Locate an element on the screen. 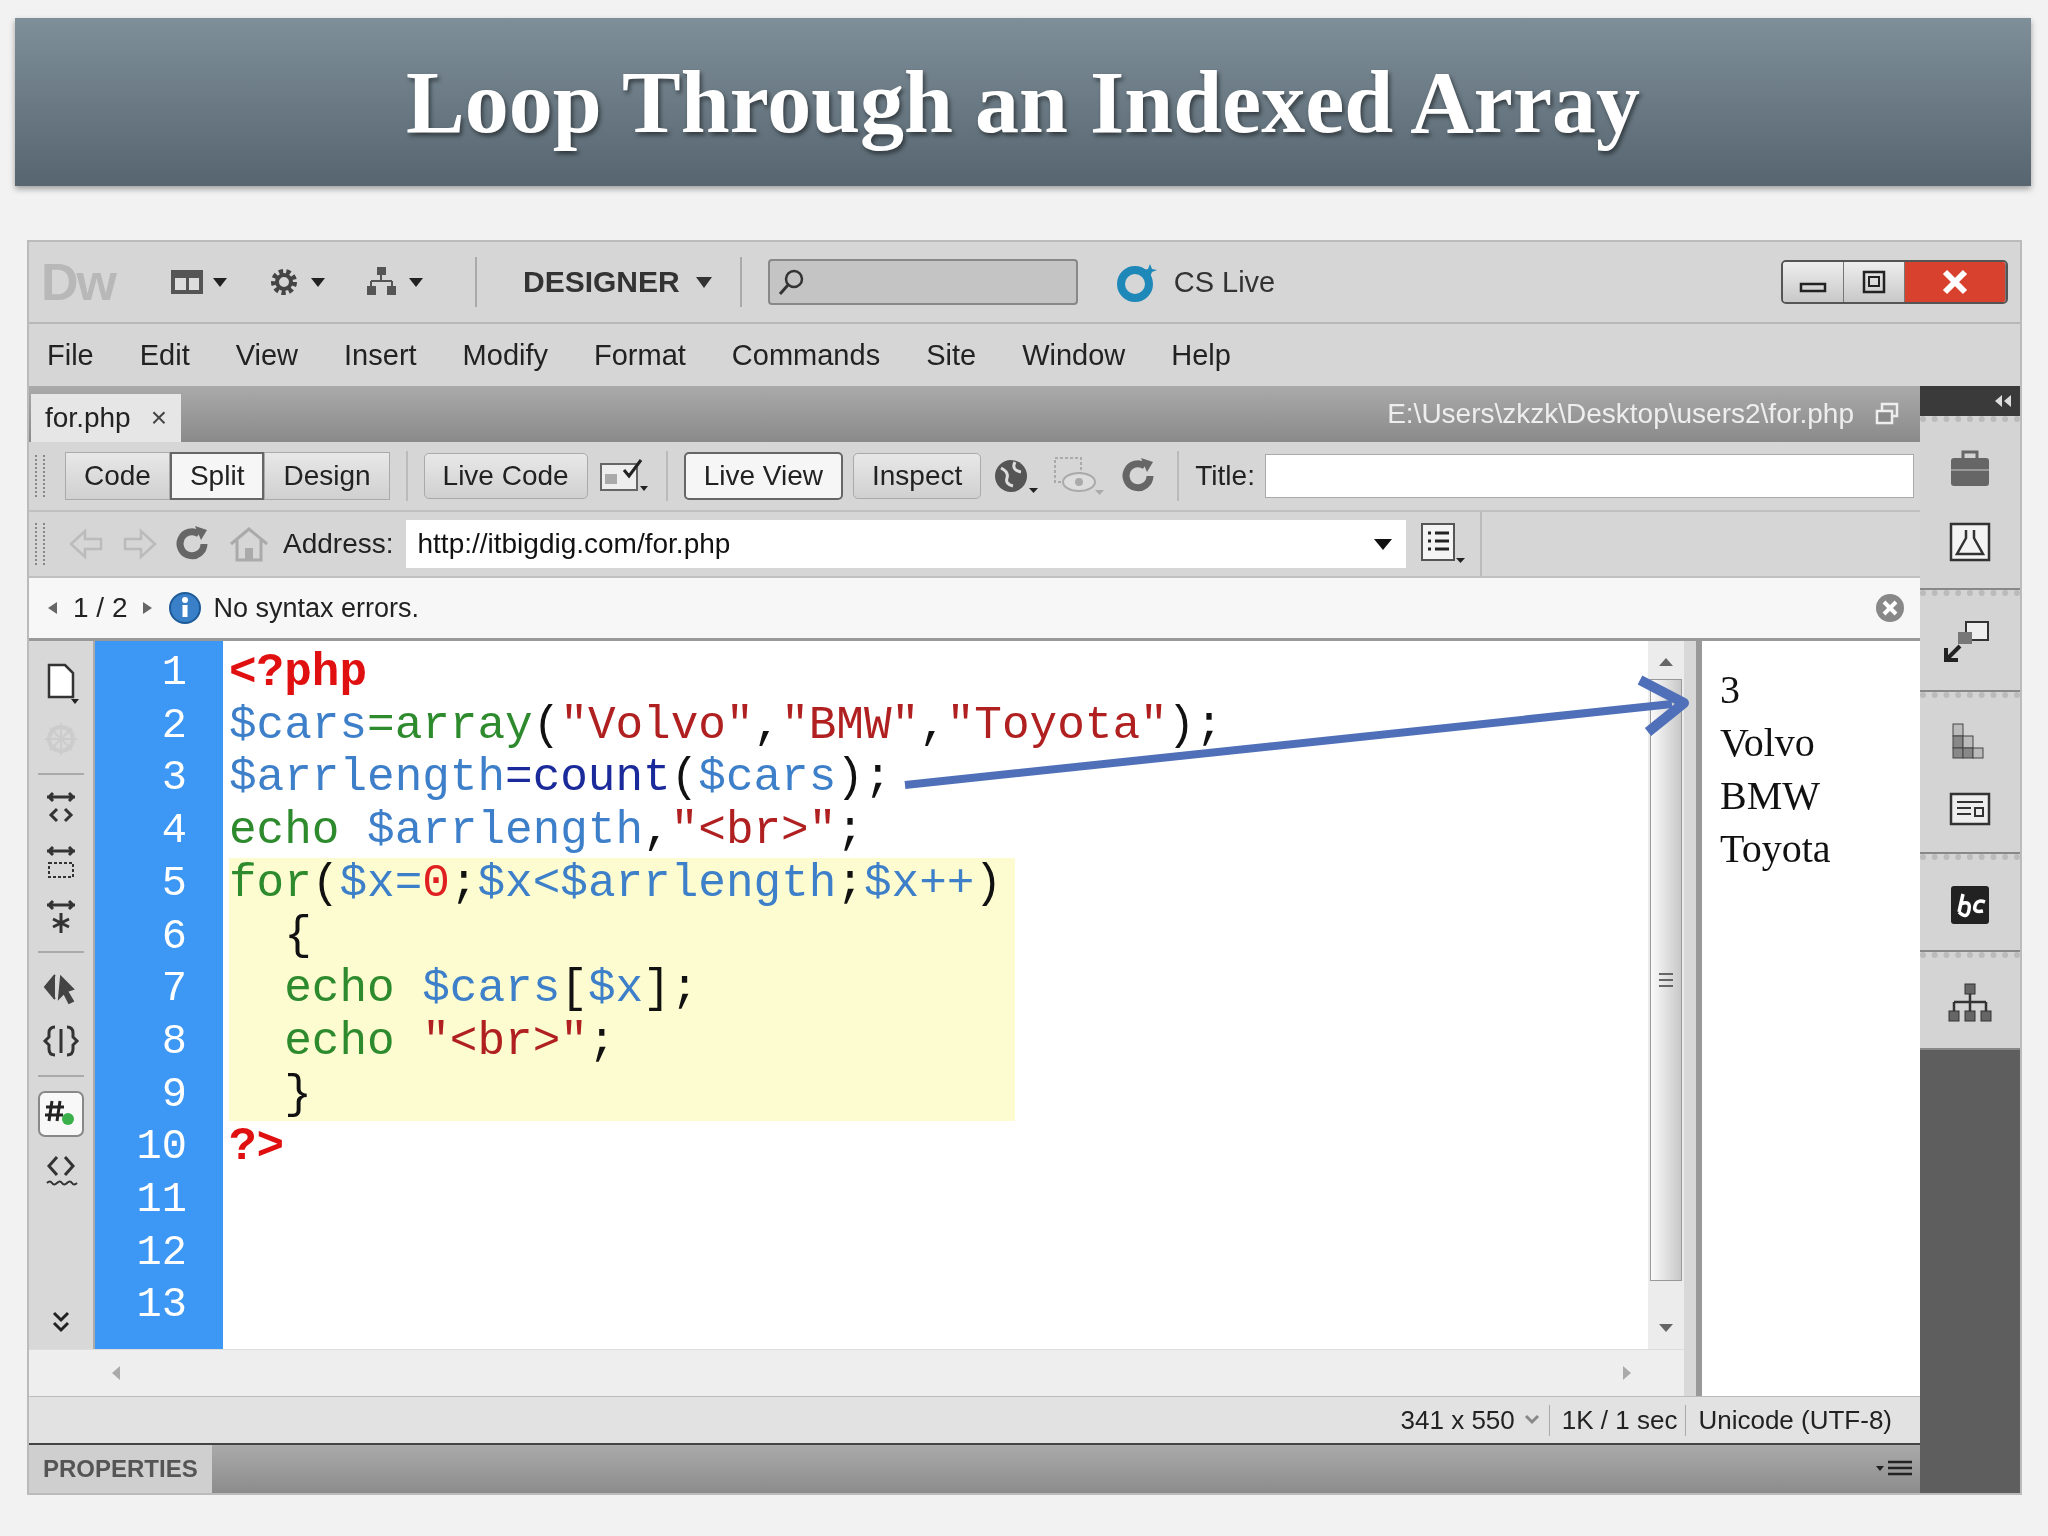 Image resolution: width=2048 pixels, height=1536 pixels. line-number: 12 is located at coordinates (161, 1253).